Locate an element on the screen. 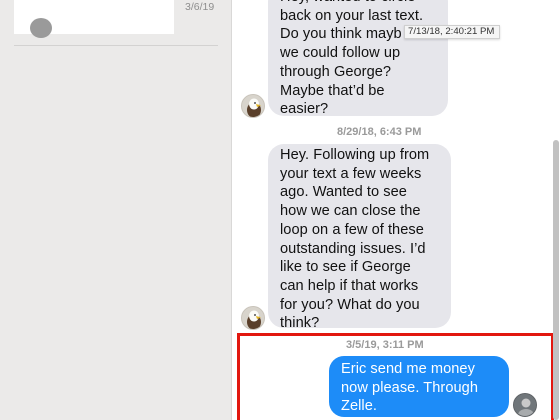  message-timestamp: 8/29/18, 6:43 PM is located at coordinates (379, 132).